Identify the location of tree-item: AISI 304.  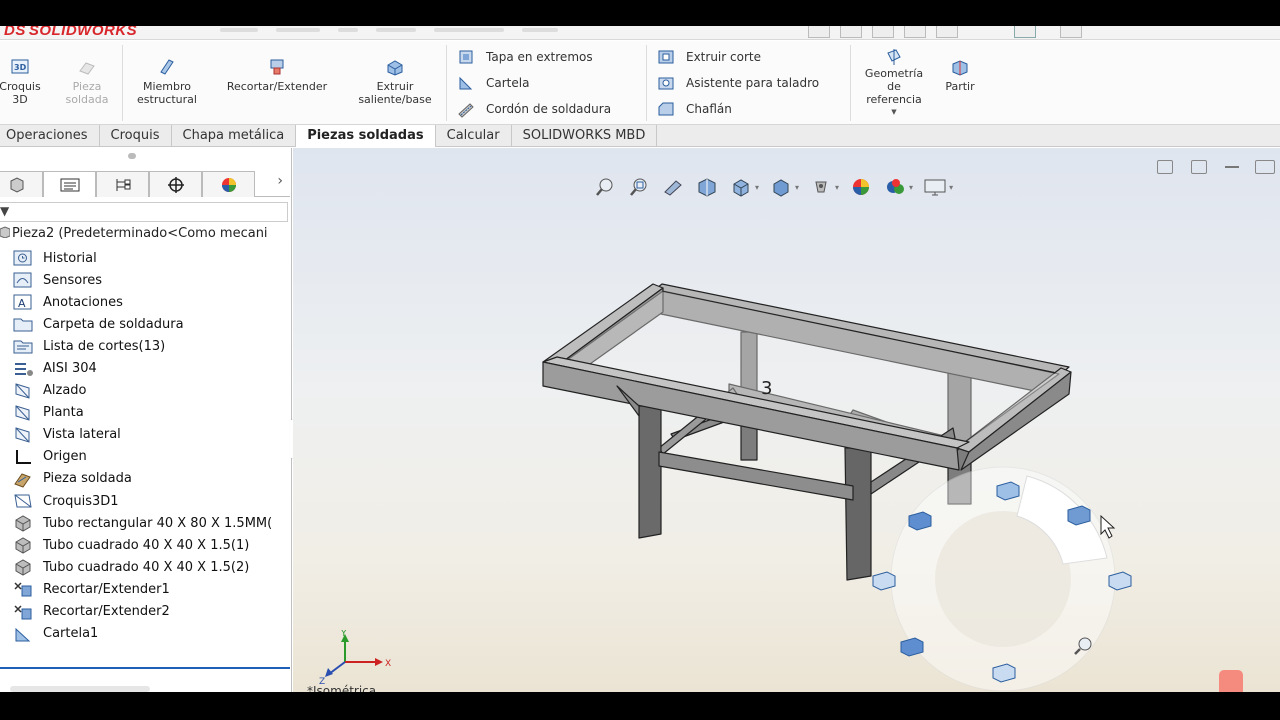
(151, 368).